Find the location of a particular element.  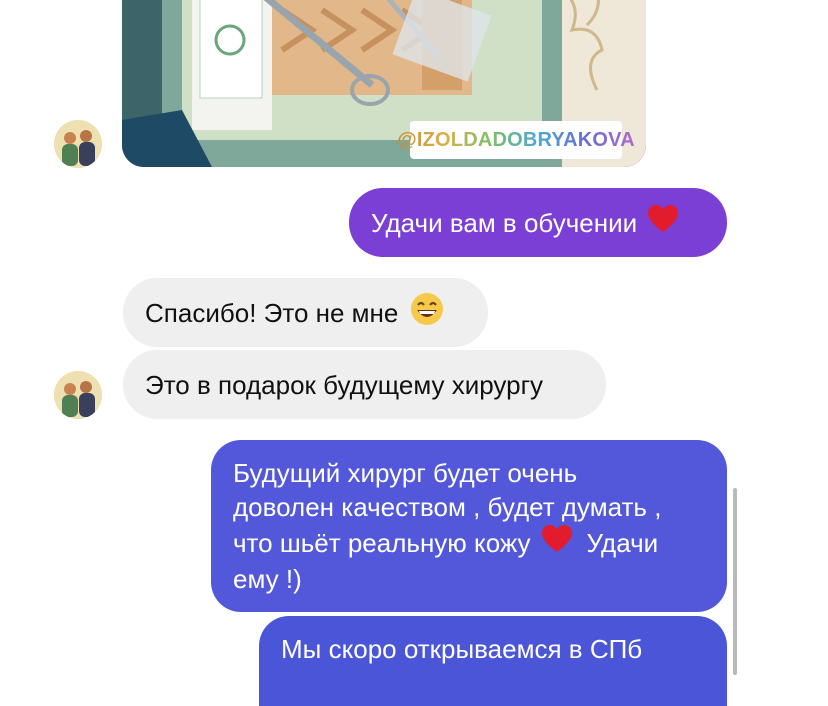

message-text: Спасибо! Это не мне is located at coordinates (272, 312).